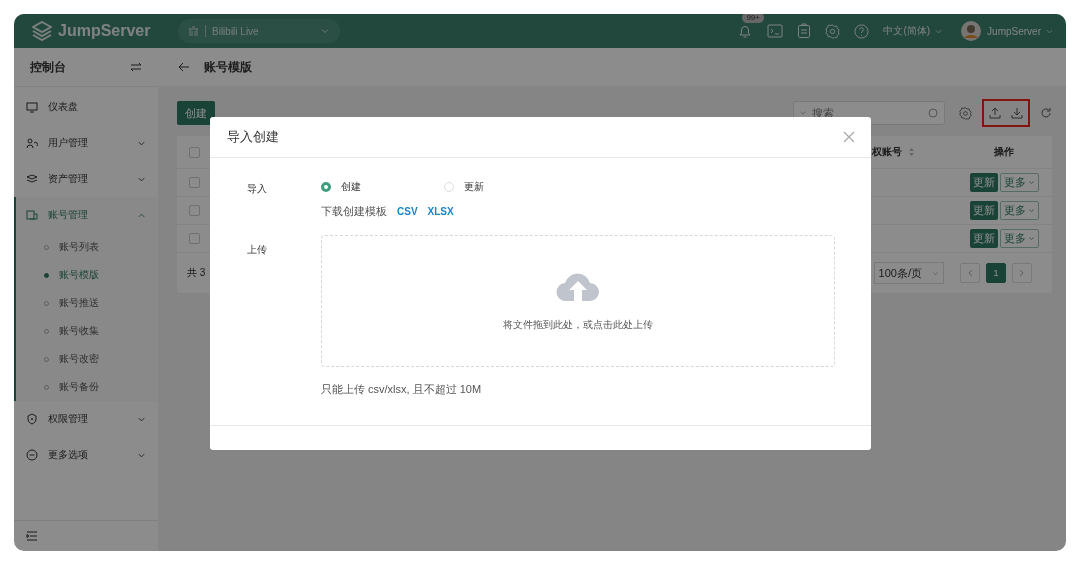 This screenshot has height=565, width=1080. Describe the element at coordinates (104, 31) in the screenshot. I see `logo-text: JumpServer` at that location.